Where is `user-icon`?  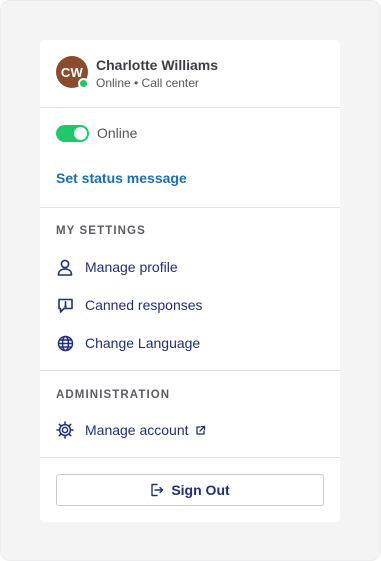 user-icon is located at coordinates (65, 267).